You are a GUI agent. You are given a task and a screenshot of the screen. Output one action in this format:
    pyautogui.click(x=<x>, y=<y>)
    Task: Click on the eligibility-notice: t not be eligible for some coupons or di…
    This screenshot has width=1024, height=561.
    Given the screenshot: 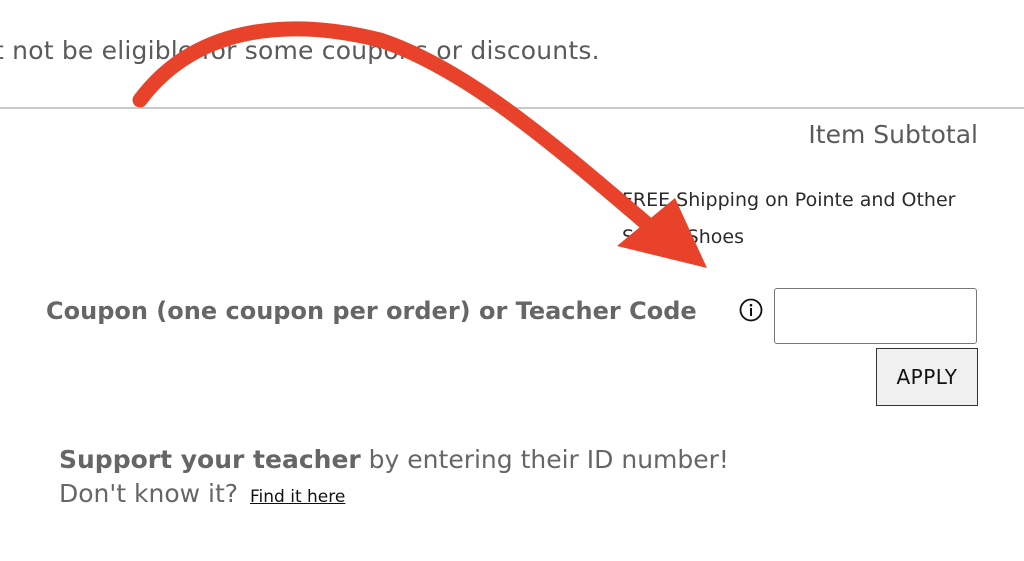 What is the action you would take?
    pyautogui.click(x=300, y=50)
    